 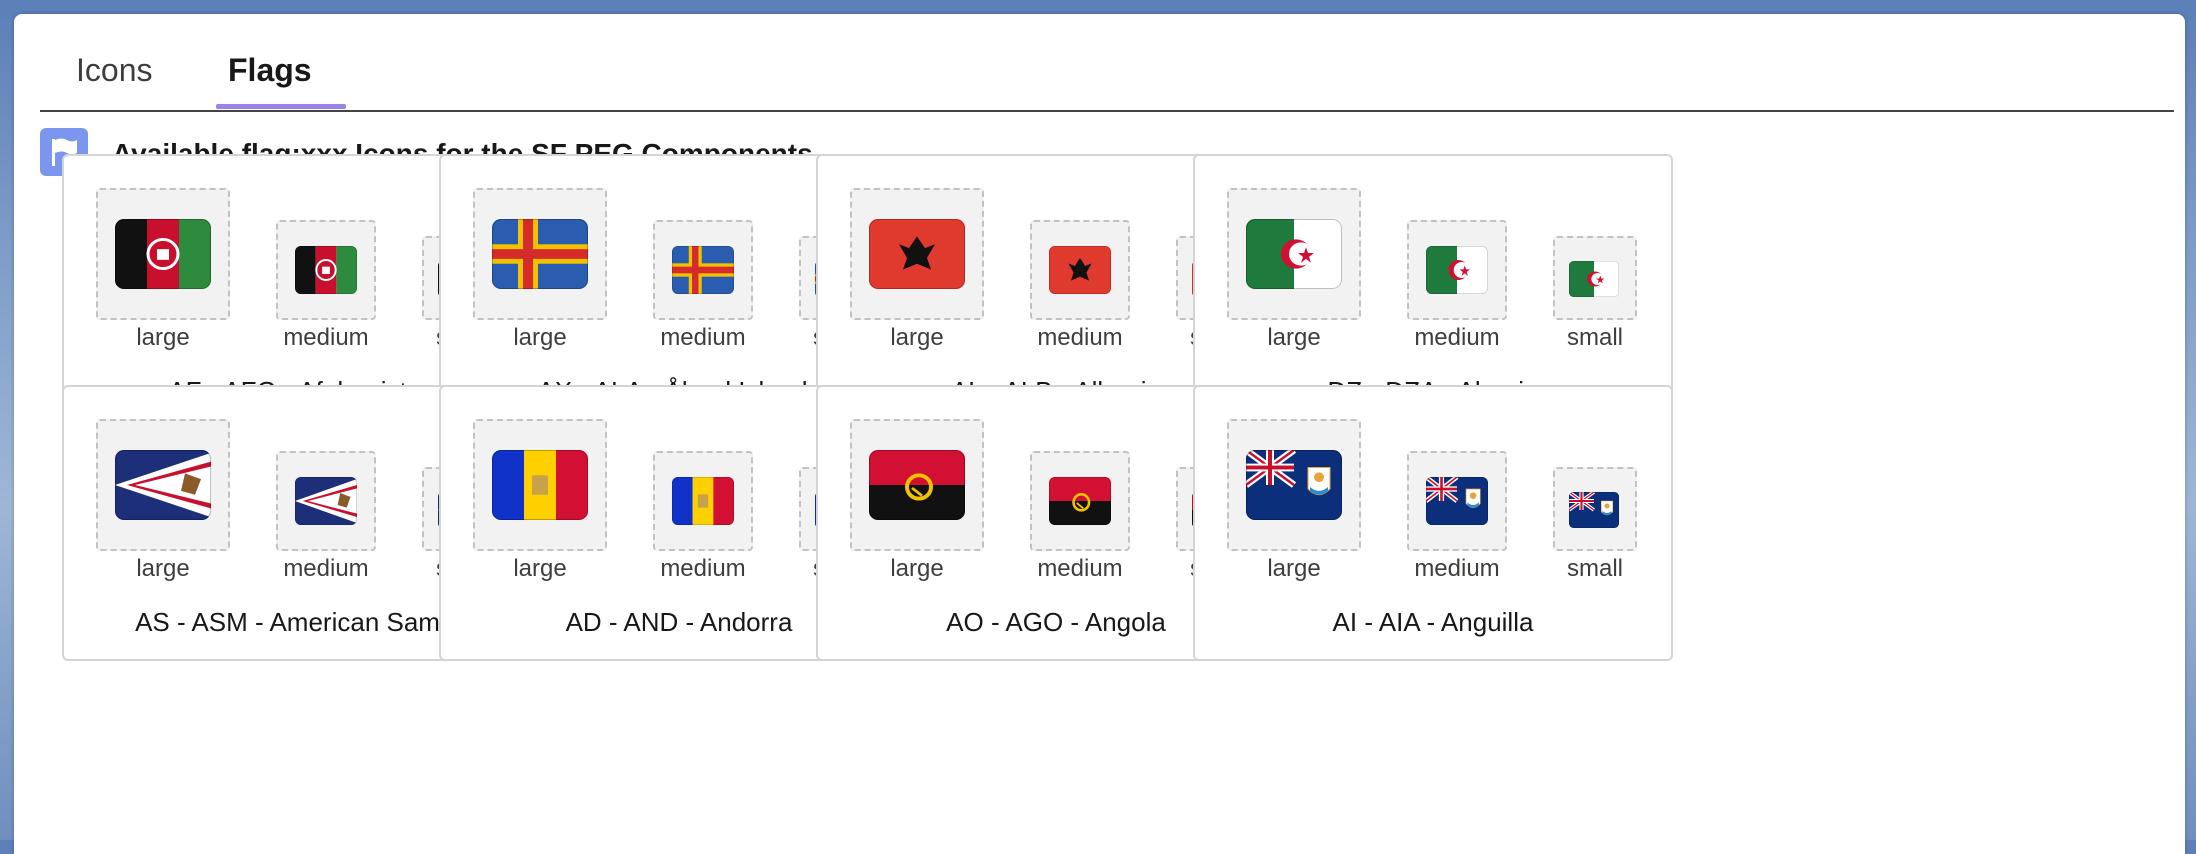 I want to click on as-flag-medium-icon, so click(x=326, y=501).